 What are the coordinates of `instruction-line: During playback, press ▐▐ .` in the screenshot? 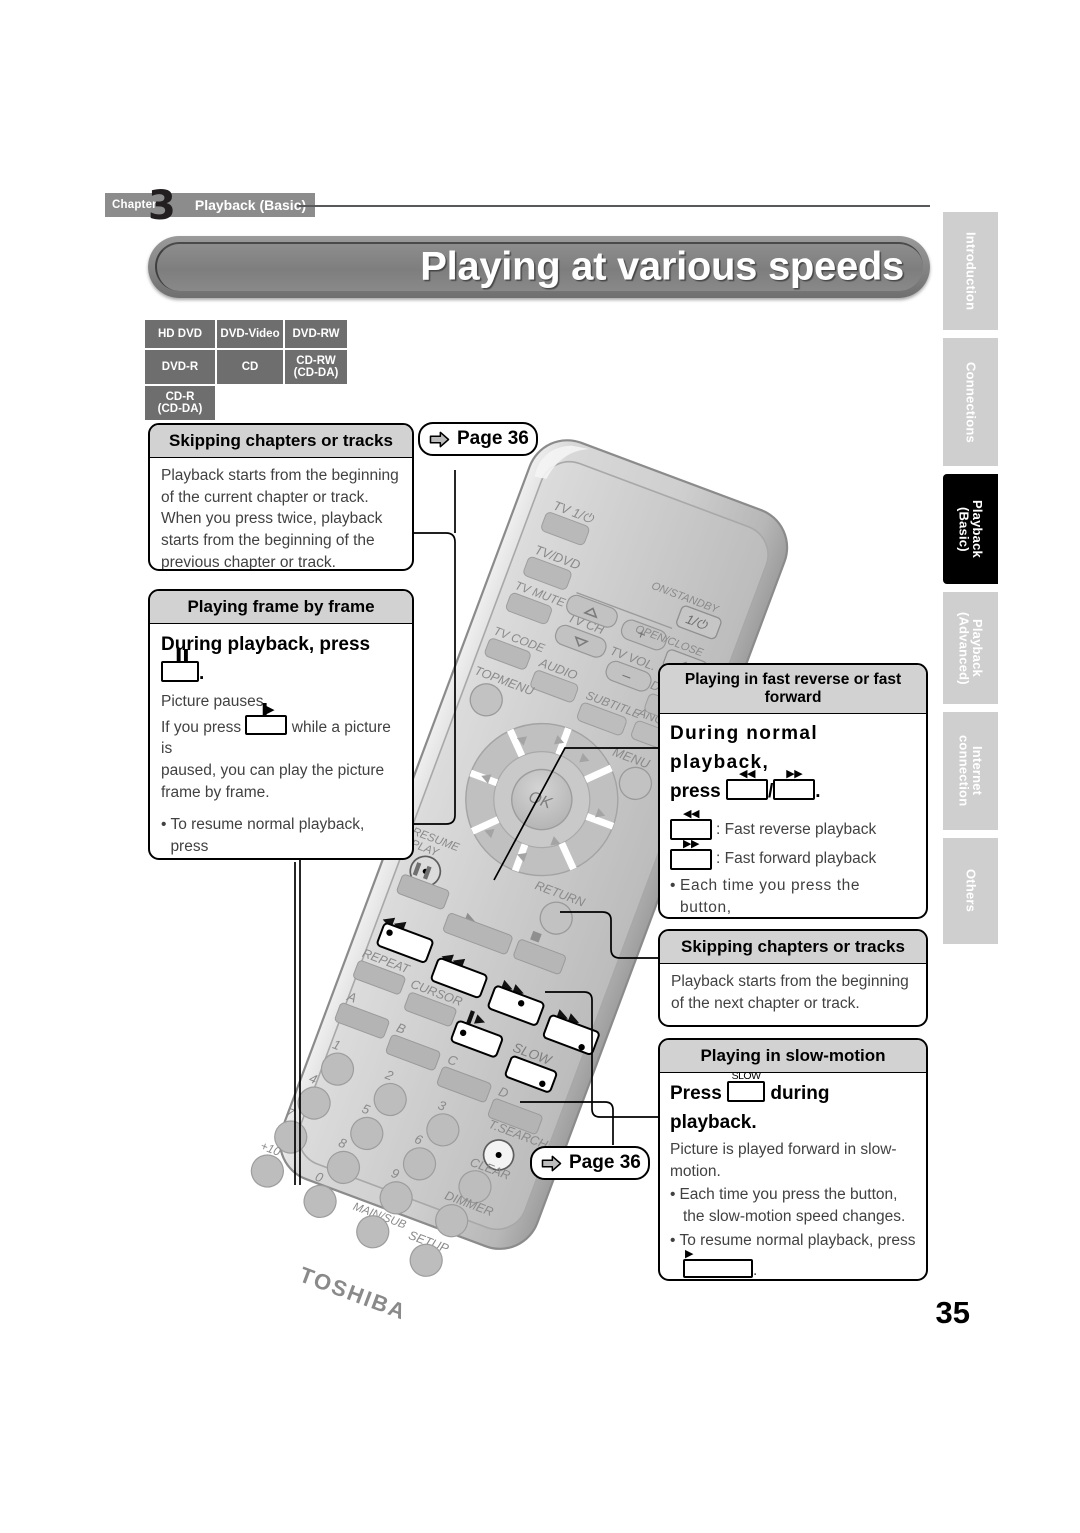 It's located at (281, 659).